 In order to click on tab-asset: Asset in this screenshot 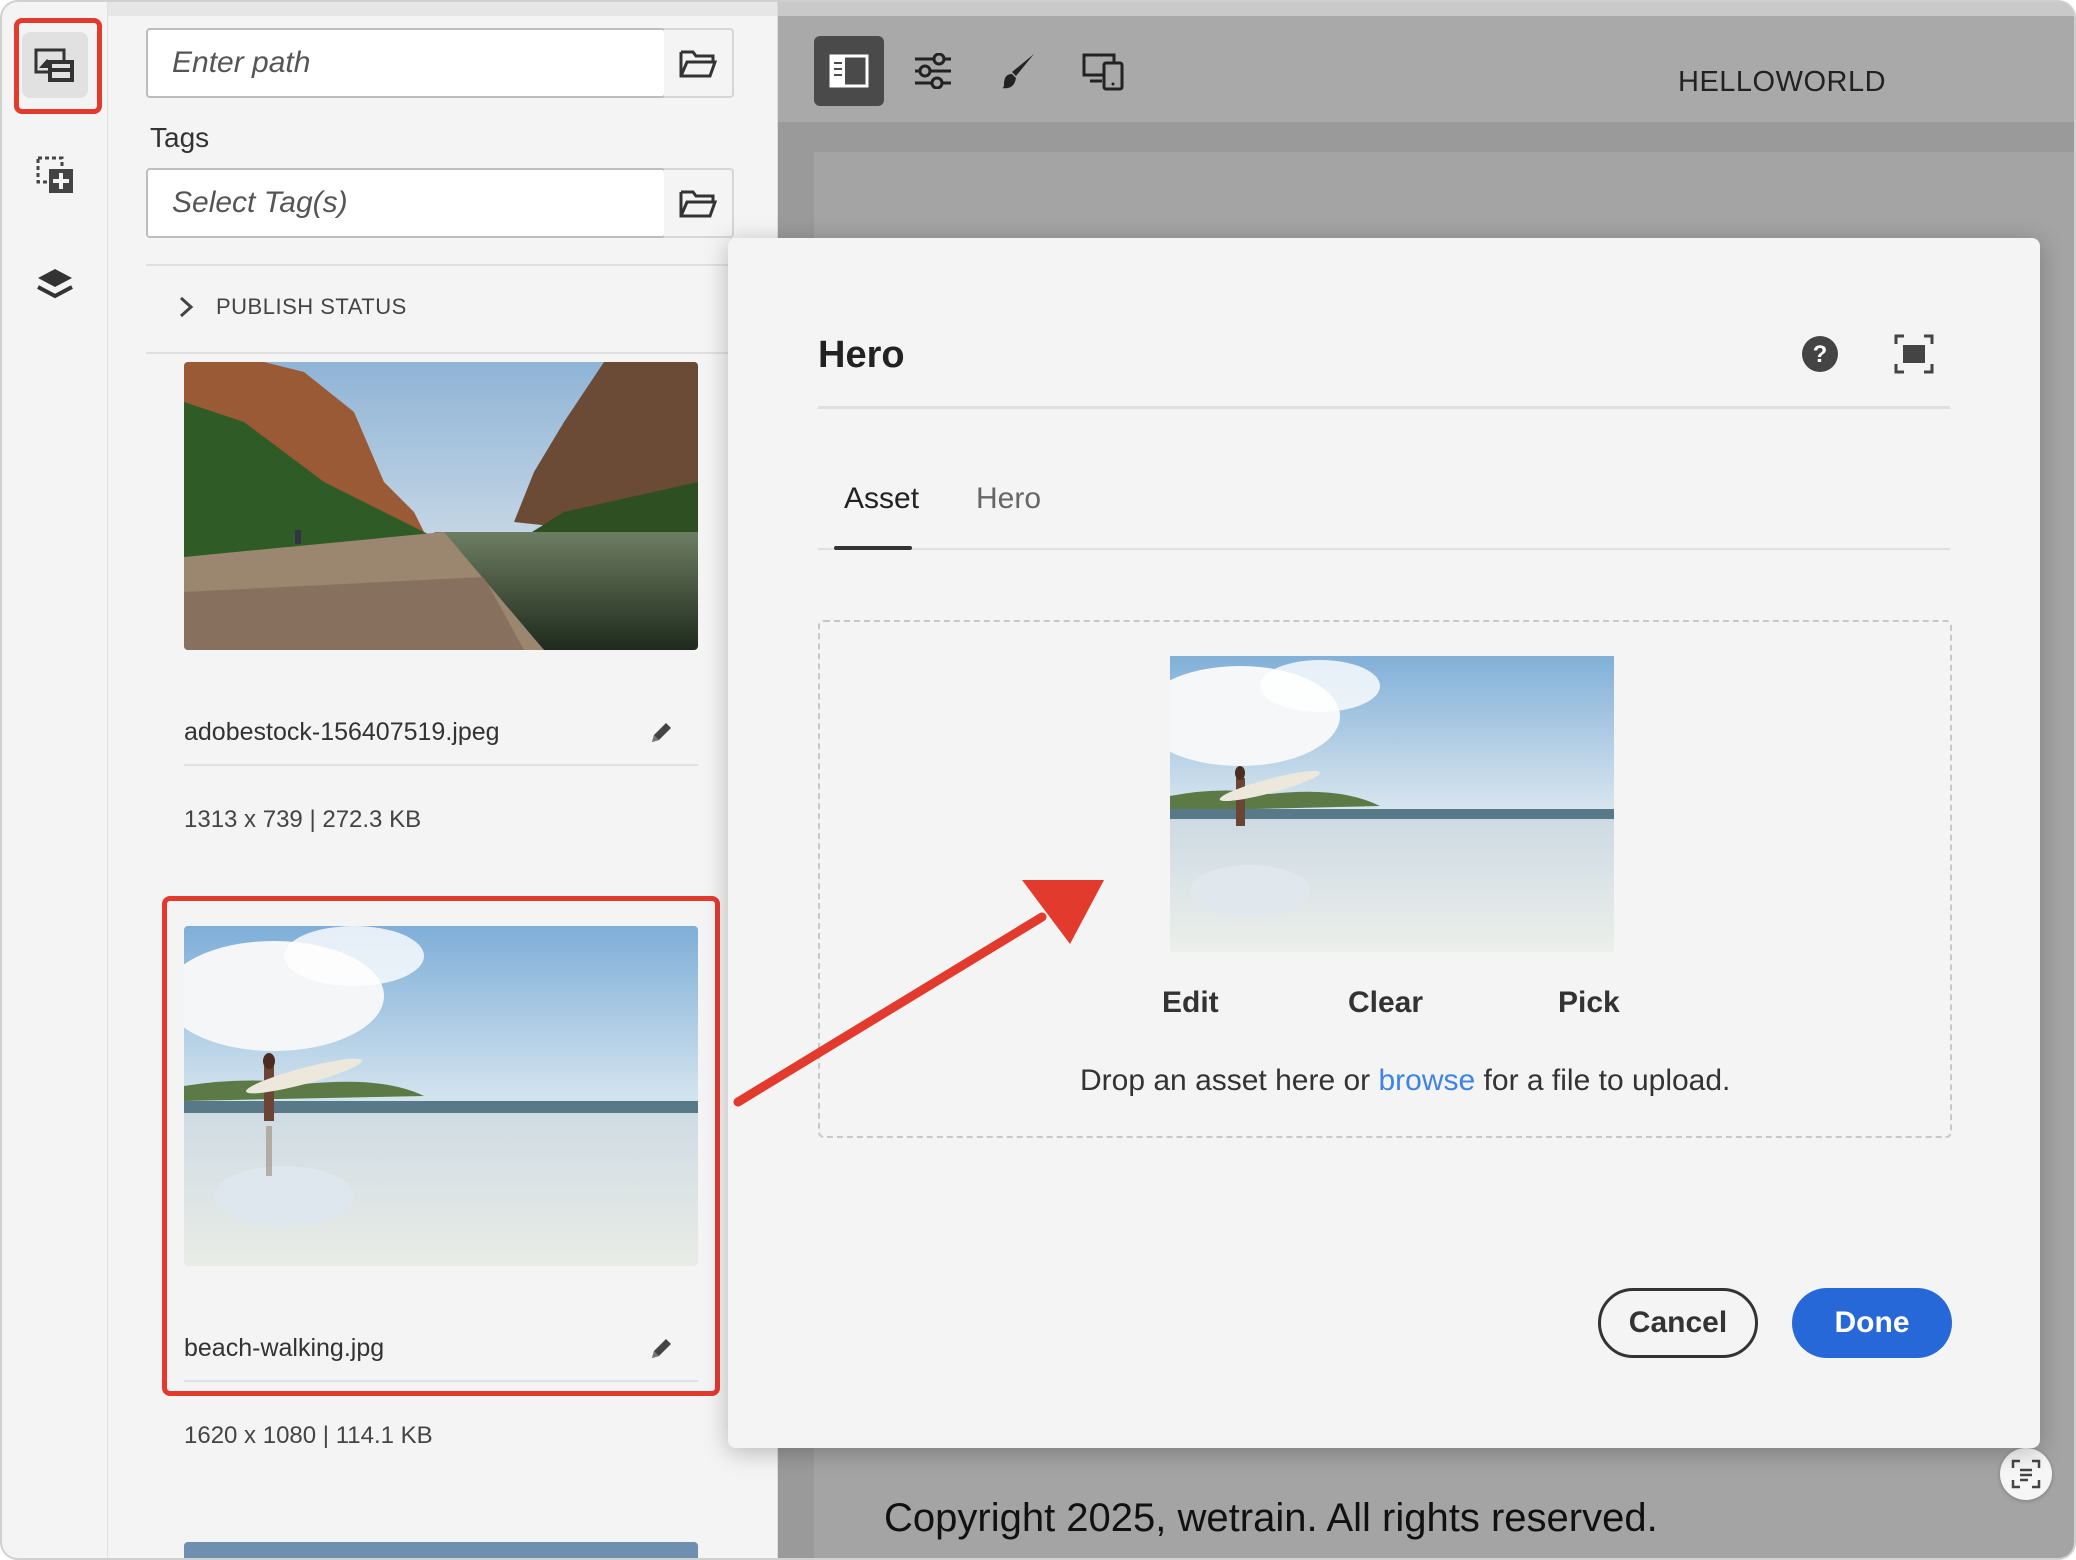, I will do `click(881, 499)`.